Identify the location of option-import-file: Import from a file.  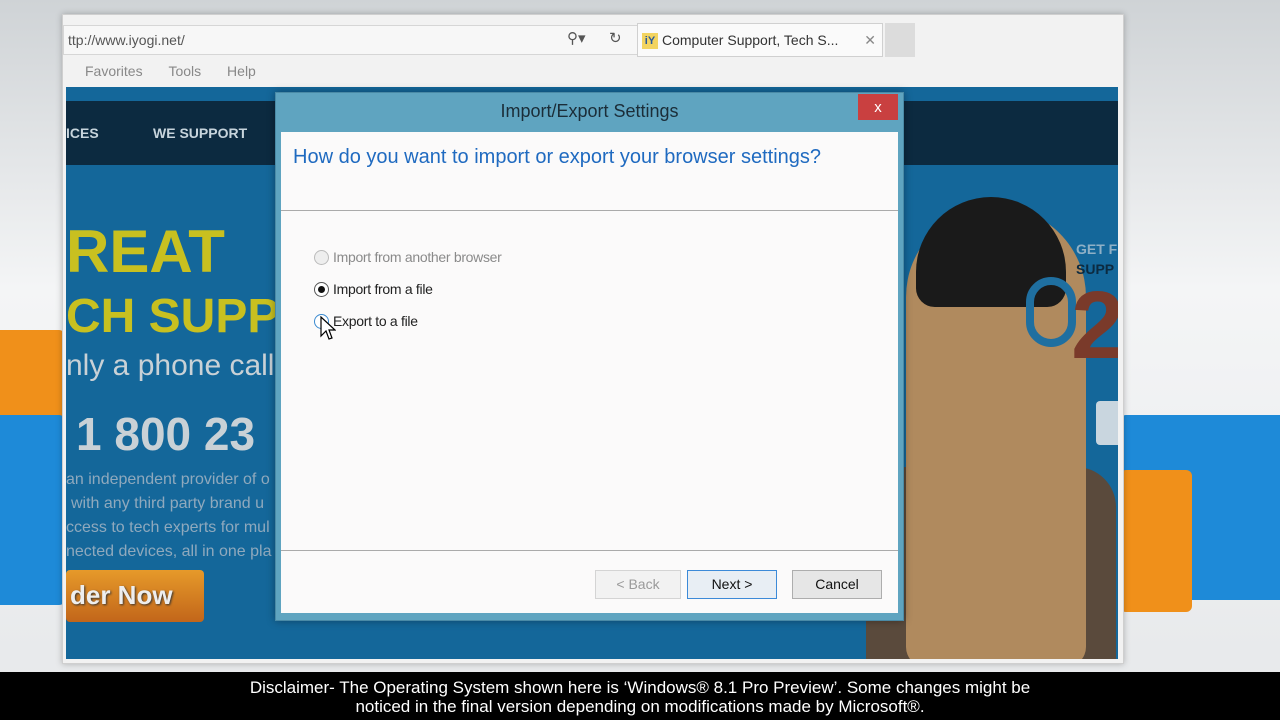
(373, 289).